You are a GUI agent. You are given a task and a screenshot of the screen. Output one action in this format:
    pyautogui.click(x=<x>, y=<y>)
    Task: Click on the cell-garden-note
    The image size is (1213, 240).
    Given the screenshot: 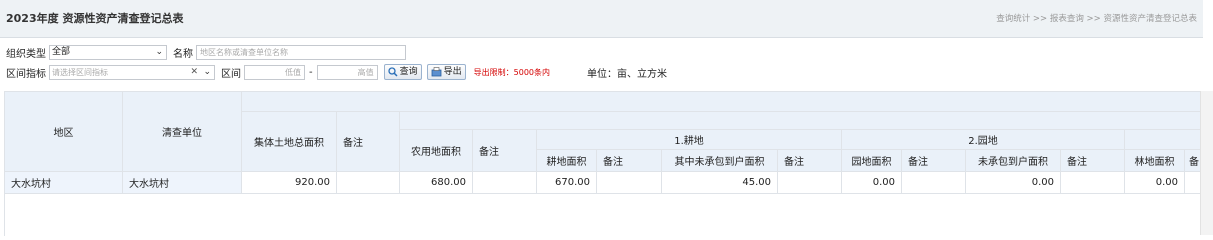 What is the action you would take?
    pyautogui.click(x=934, y=183)
    